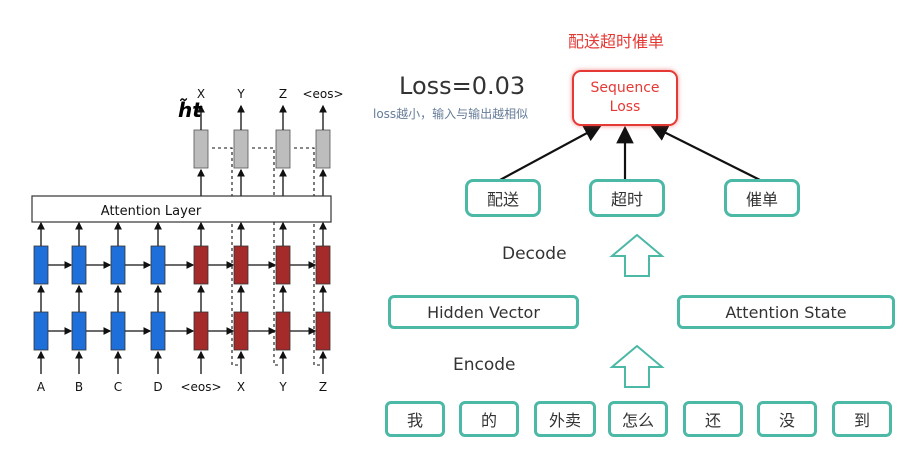 The height and width of the screenshot is (469, 923). Describe the element at coordinates (283, 94) in the screenshot. I see `output-token-label: Z` at that location.